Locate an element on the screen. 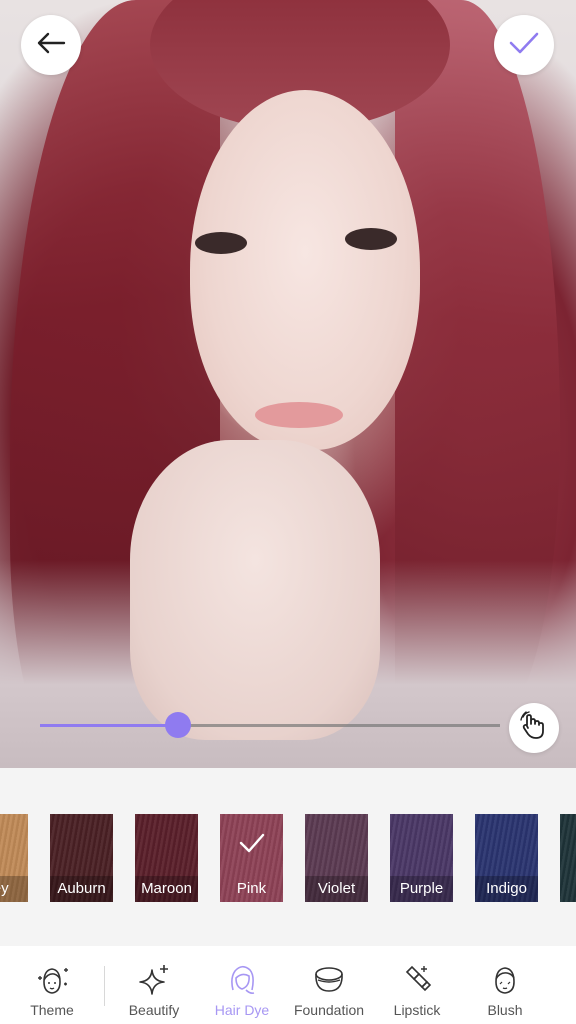 Image resolution: width=576 pixels, height=1024 pixels. swatch-partial is located at coordinates (568, 858).